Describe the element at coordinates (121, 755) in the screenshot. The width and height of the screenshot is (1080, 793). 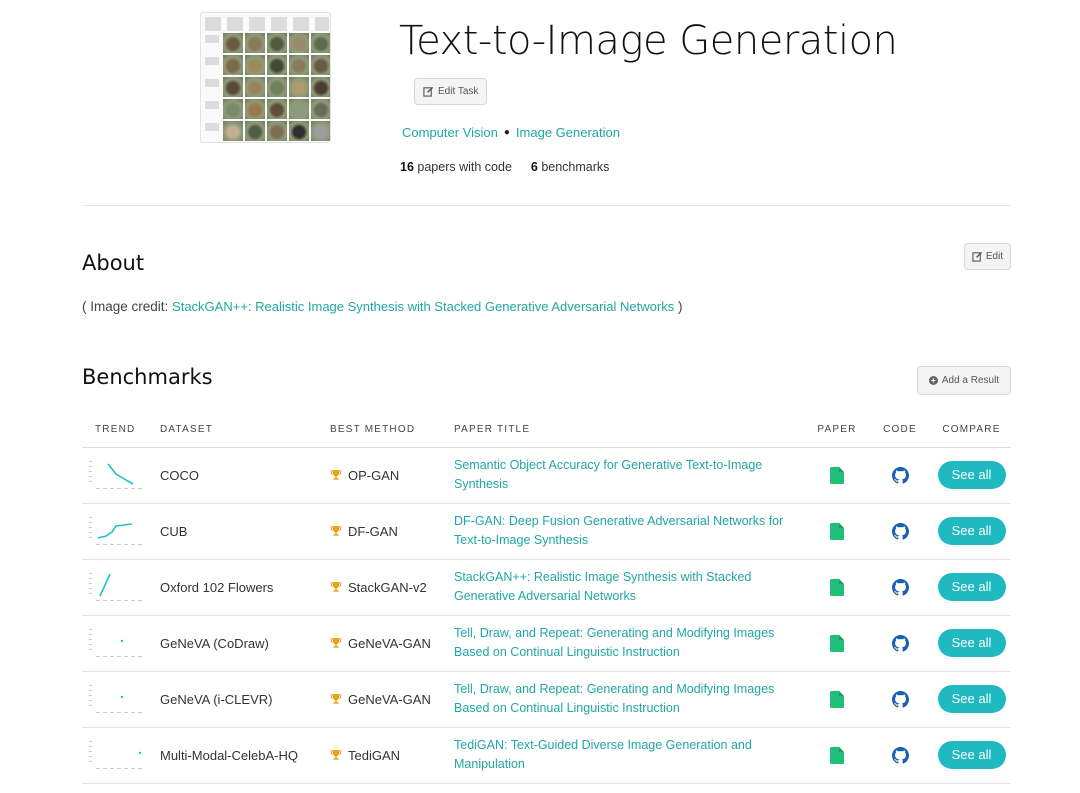
I see `trend-cell` at that location.